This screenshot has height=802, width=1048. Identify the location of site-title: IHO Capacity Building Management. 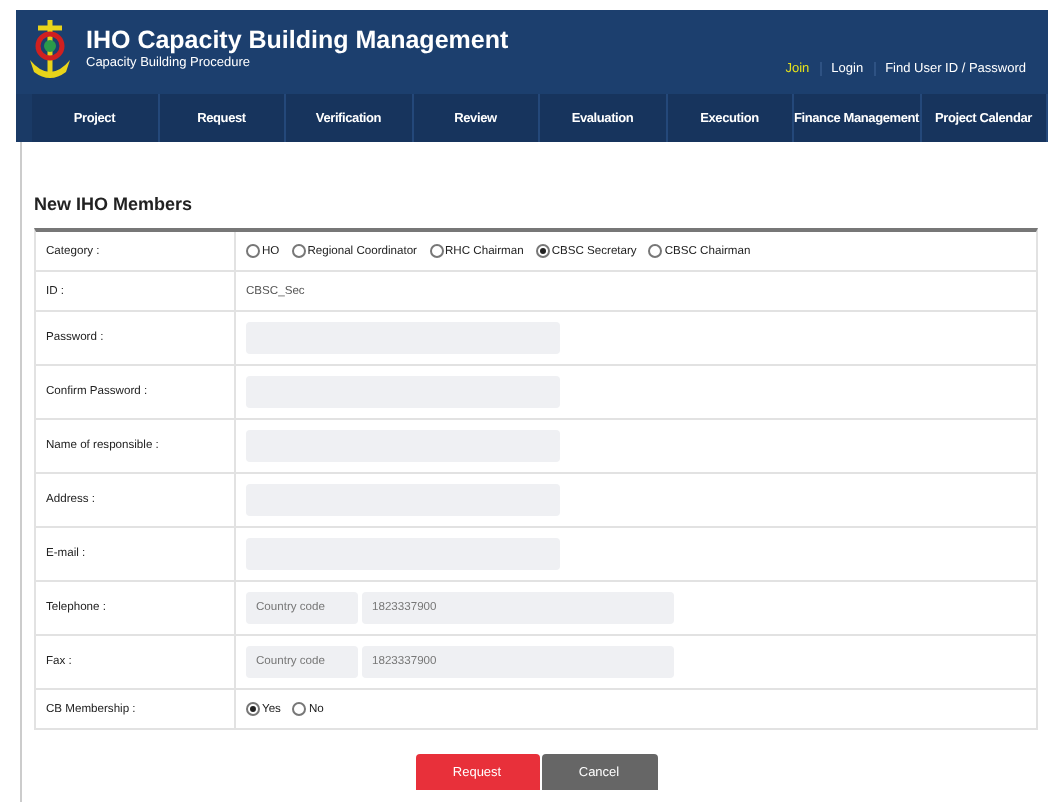
(297, 40).